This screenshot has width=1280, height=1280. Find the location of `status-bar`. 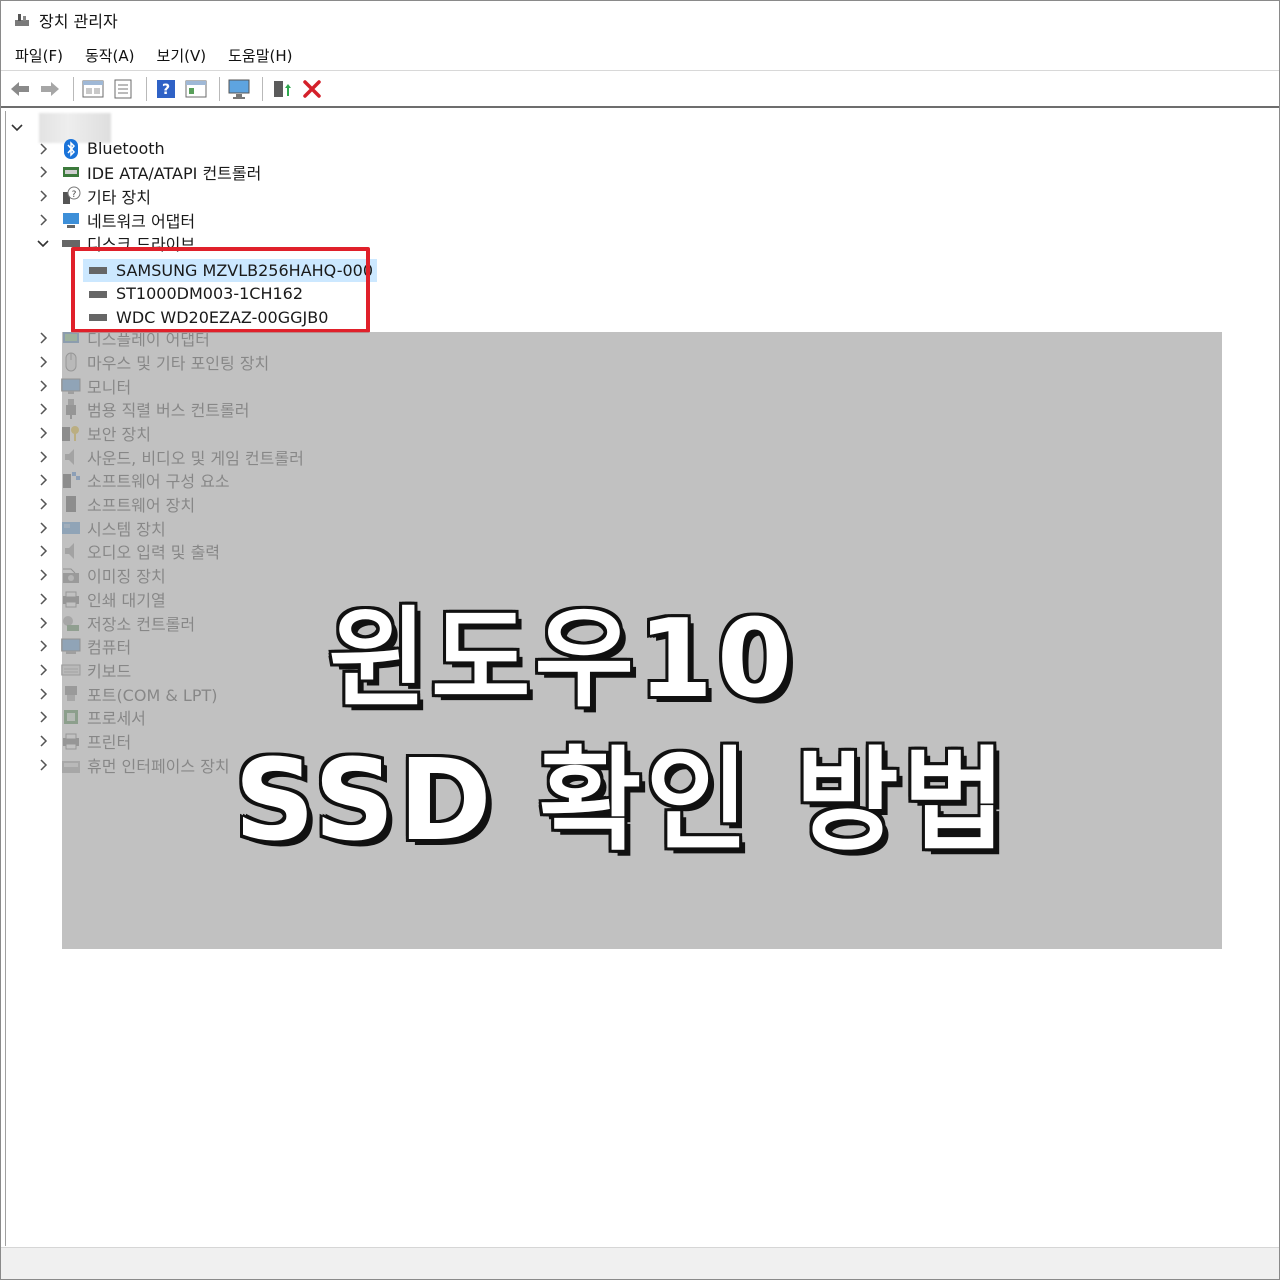

status-bar is located at coordinates (640, 1263).